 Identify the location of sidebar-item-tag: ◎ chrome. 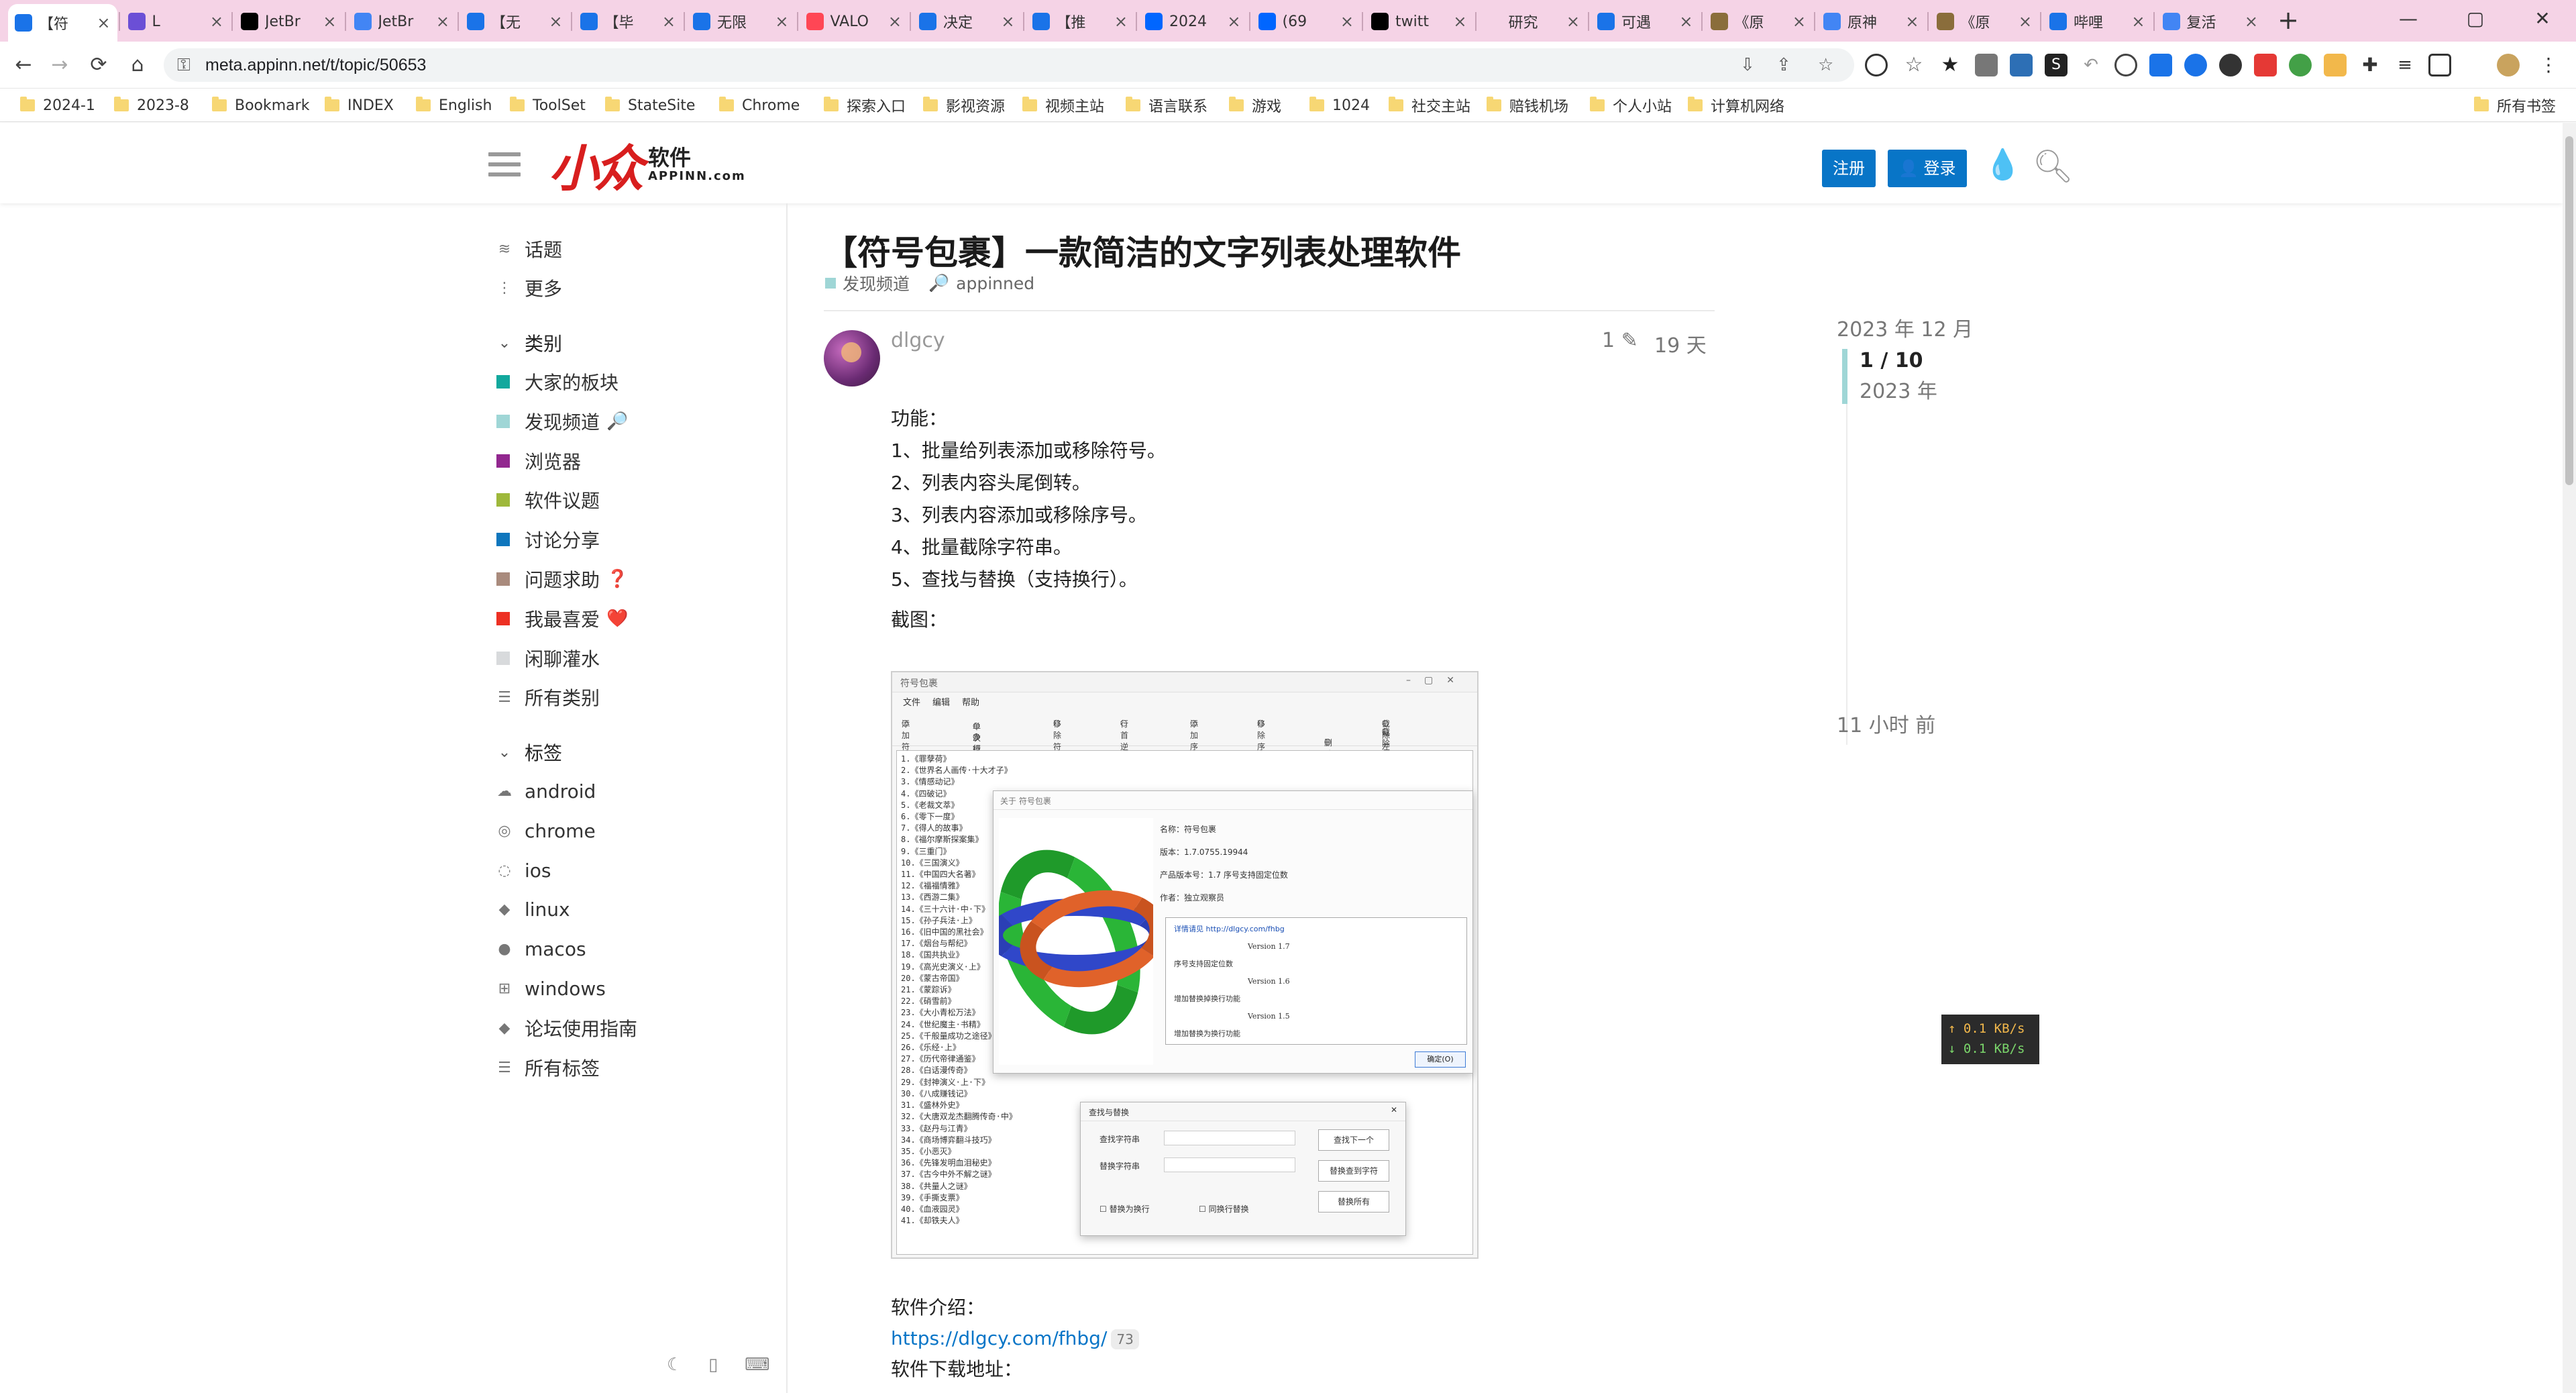
(545, 830).